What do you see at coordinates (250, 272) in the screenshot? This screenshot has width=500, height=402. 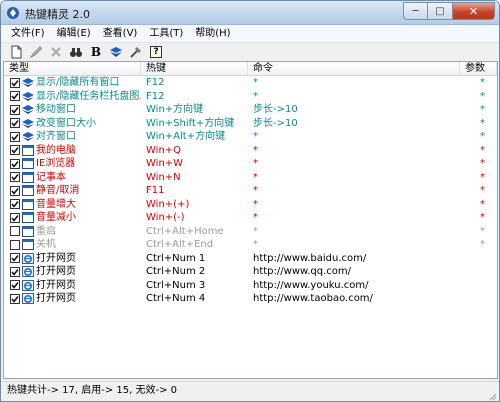 I see `table-row: 打开网页 Ctrl+Num 2 http://www.qq.com/` at bounding box center [250, 272].